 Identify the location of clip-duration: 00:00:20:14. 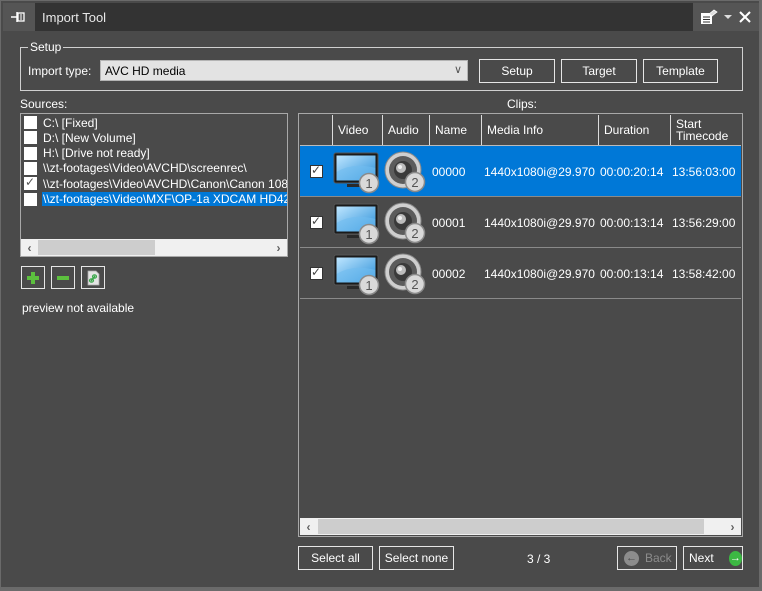
(632, 172).